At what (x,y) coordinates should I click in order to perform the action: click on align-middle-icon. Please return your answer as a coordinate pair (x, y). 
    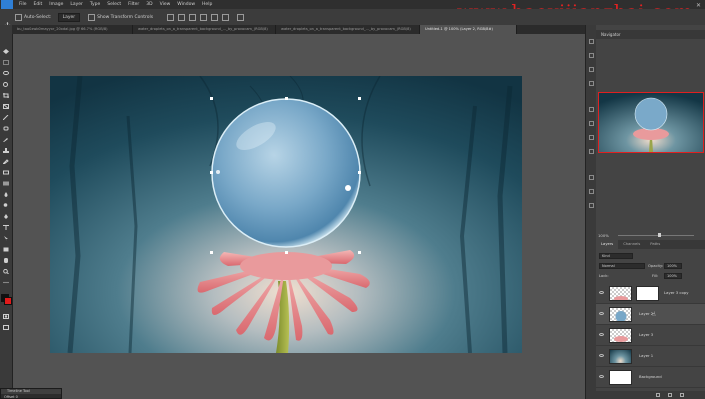
    Looking at the image, I should click on (215, 17).